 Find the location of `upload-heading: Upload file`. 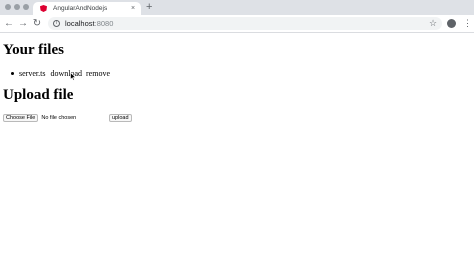

upload-heading: Upload file is located at coordinates (38, 95).